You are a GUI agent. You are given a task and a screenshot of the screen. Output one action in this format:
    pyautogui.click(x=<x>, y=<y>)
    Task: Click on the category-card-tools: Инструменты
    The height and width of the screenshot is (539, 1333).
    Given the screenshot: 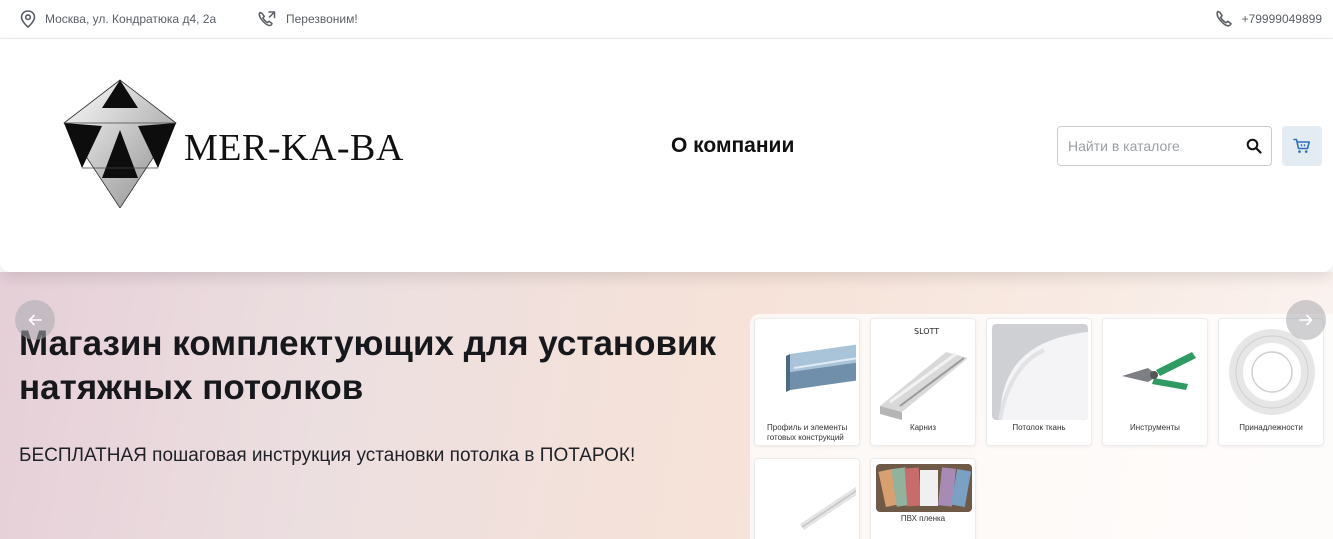 What is the action you would take?
    pyautogui.click(x=1155, y=382)
    